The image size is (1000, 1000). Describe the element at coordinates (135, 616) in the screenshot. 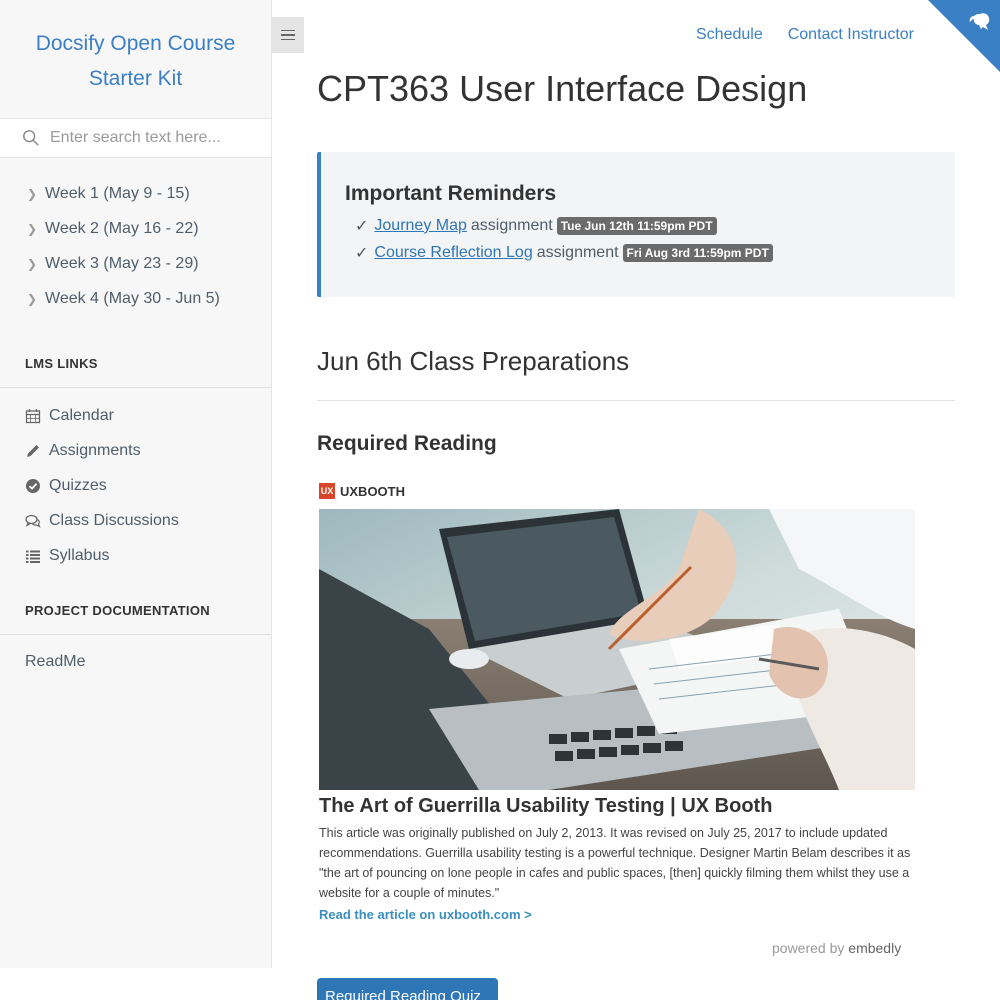

I see `project-documentation-heading: PROJECT DOCUMENTATION` at that location.